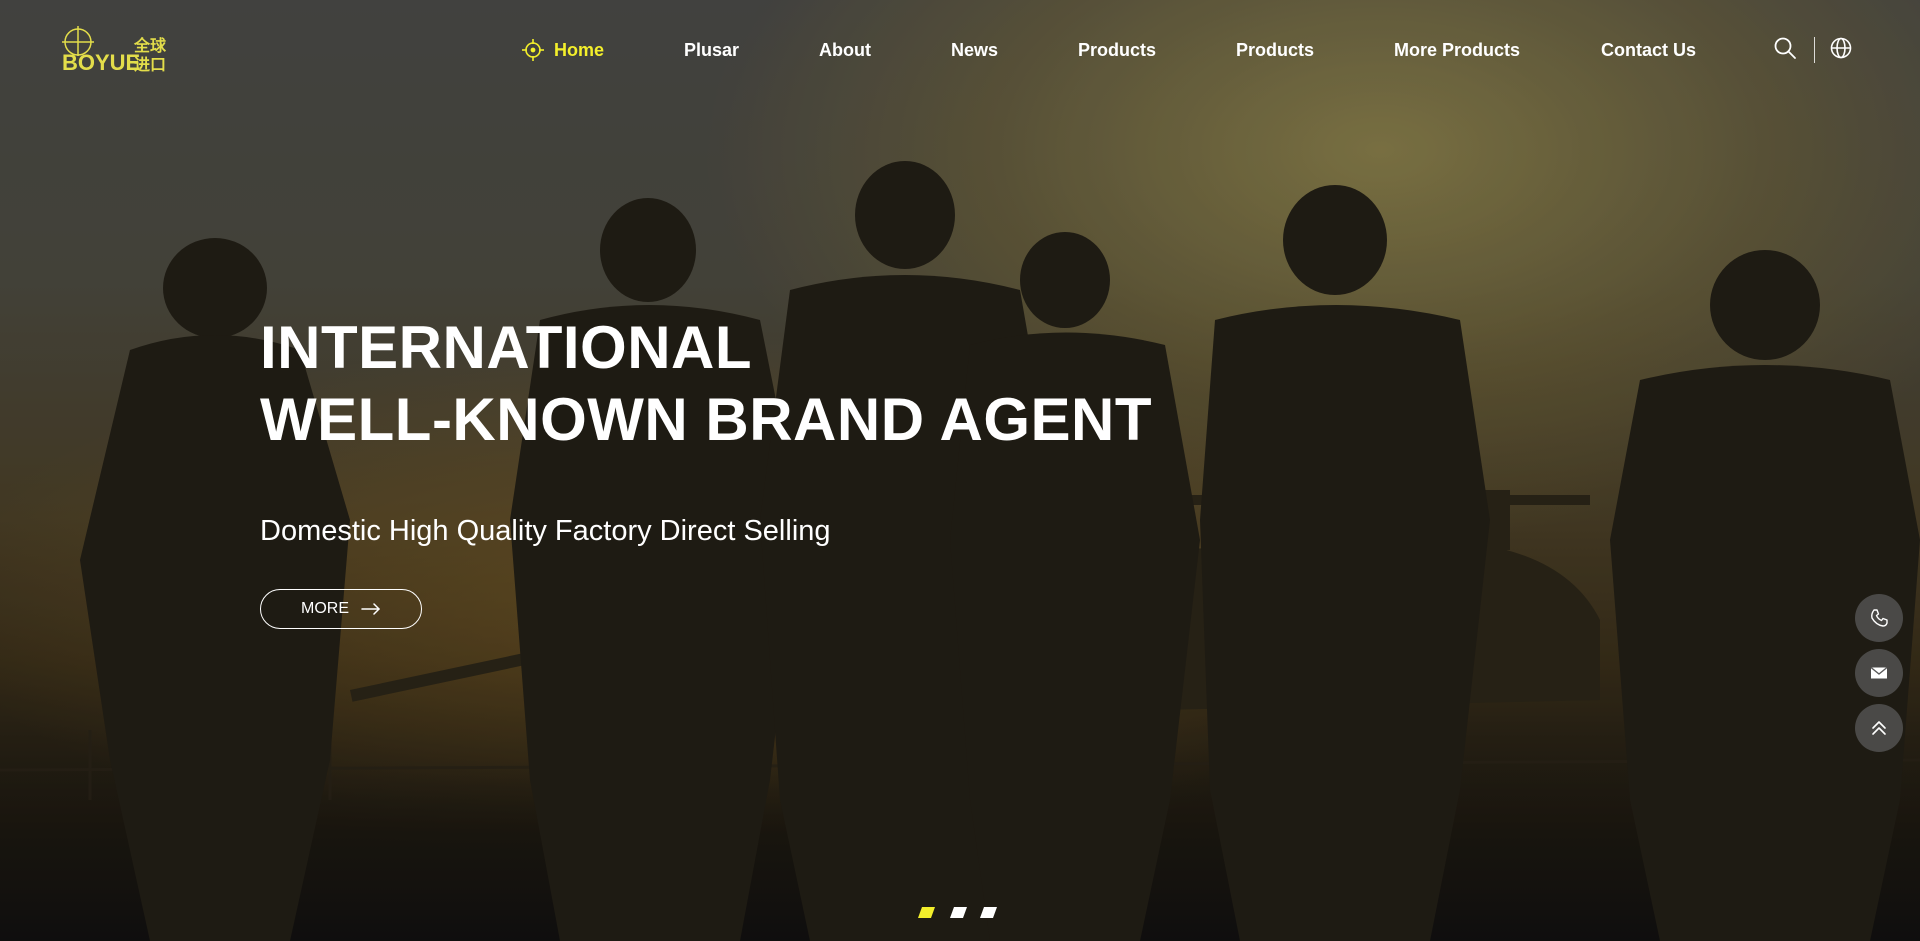  I want to click on phone-icon, so click(1879, 618).